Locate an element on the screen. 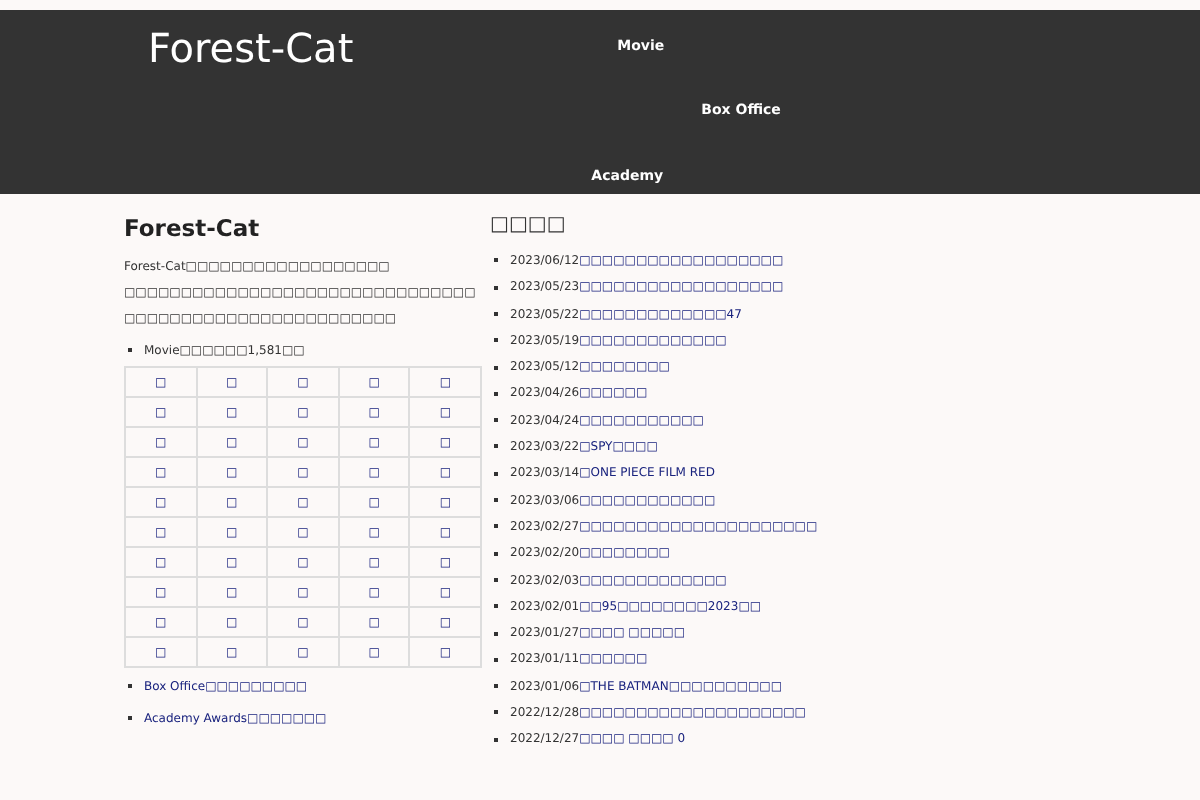  sidebar-heading: □□□□ is located at coordinates (529, 226).